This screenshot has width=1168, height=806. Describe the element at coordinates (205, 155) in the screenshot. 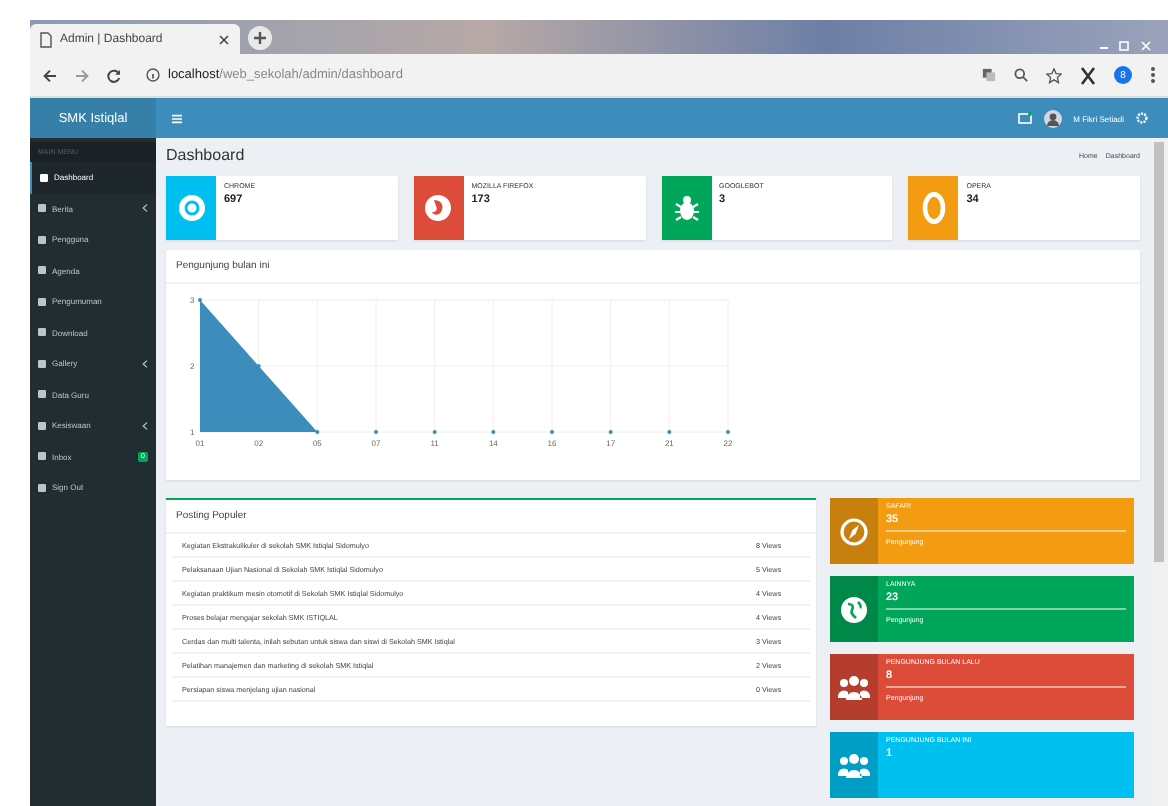

I see `page-title: Dashboard` at that location.